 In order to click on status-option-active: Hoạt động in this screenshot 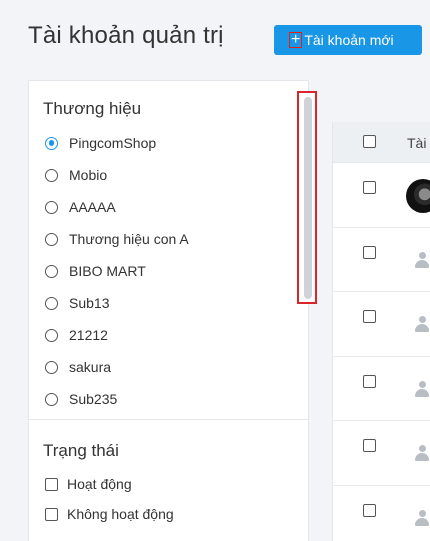, I will do `click(109, 484)`.